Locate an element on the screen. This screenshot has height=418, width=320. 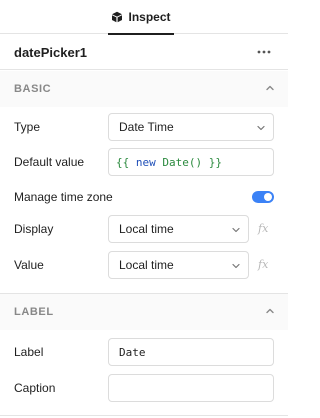
inspector-tab-bar: Inspect is located at coordinates (144, 17).